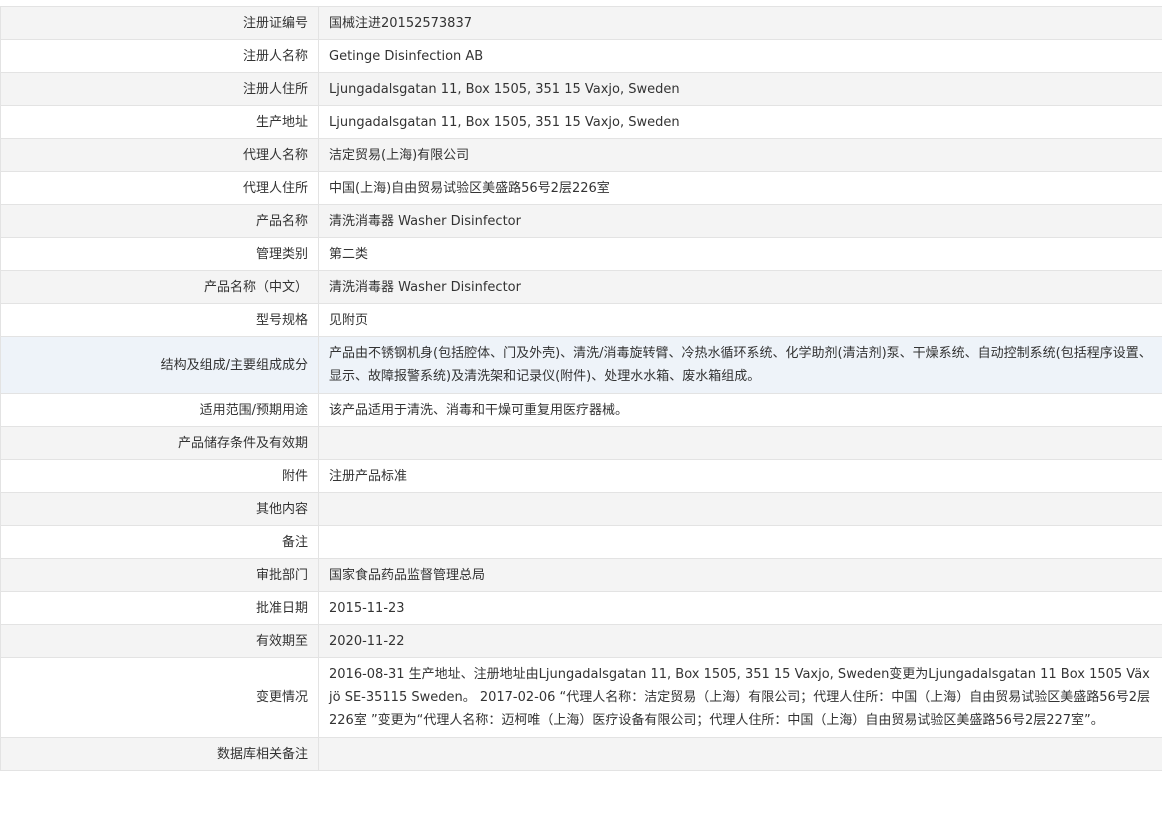 The height and width of the screenshot is (817, 1162). Describe the element at coordinates (160, 320) in the screenshot. I see `field-label: 型号规格` at that location.